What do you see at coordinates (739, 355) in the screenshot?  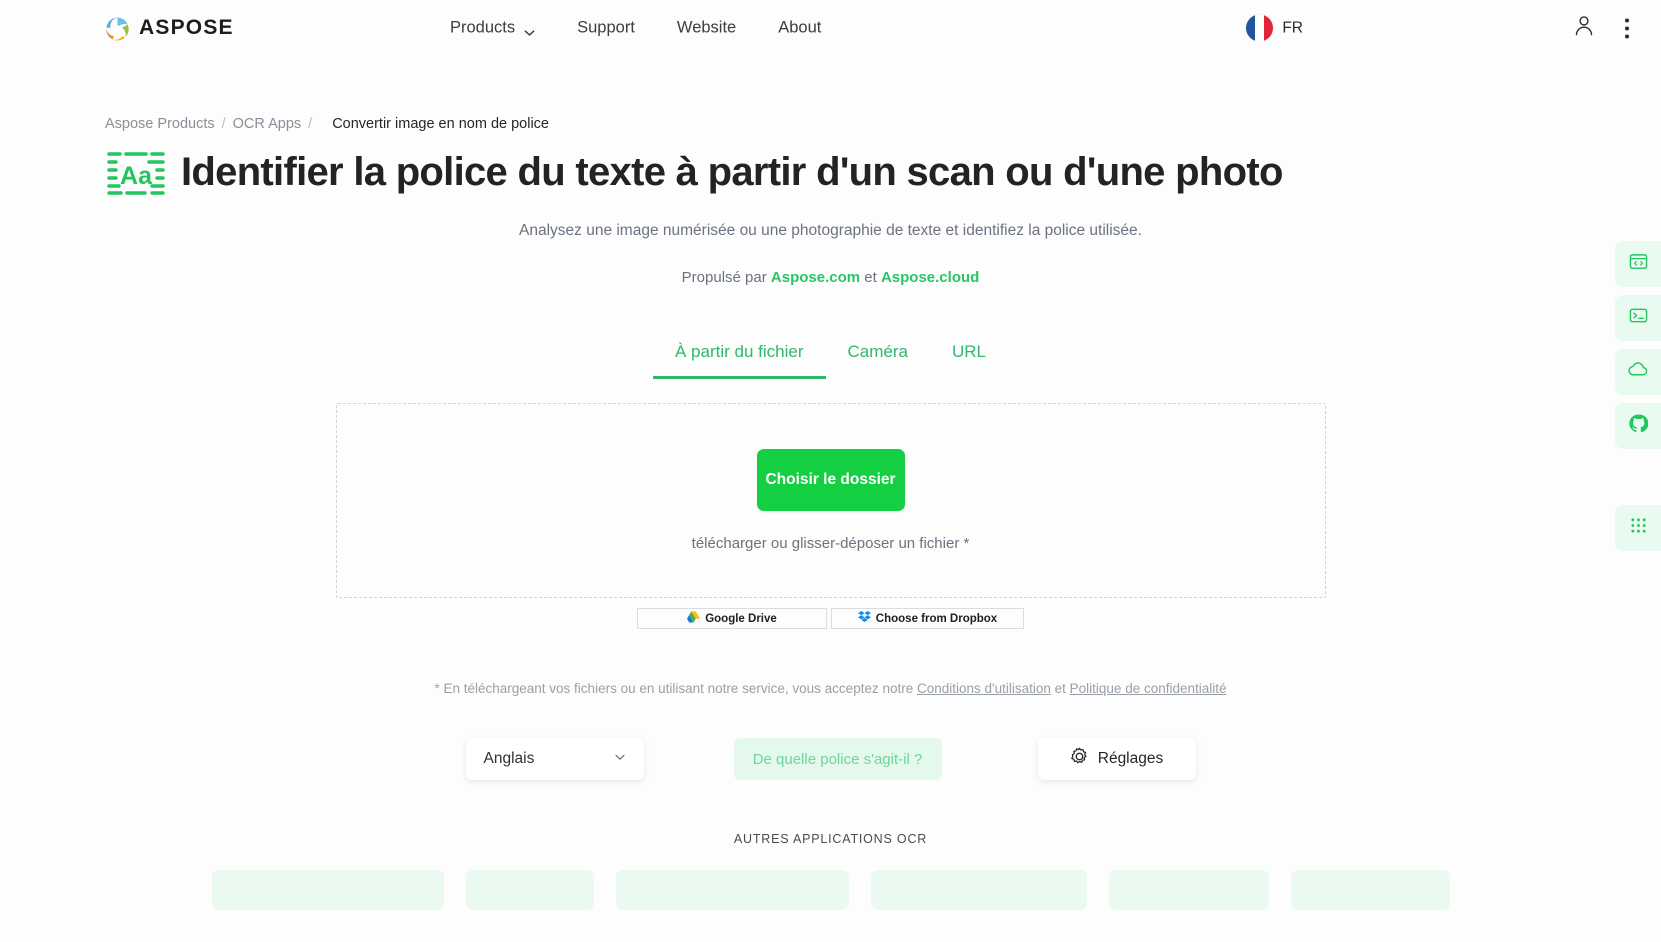 I see `tab-from-file: À partir du fichier` at bounding box center [739, 355].